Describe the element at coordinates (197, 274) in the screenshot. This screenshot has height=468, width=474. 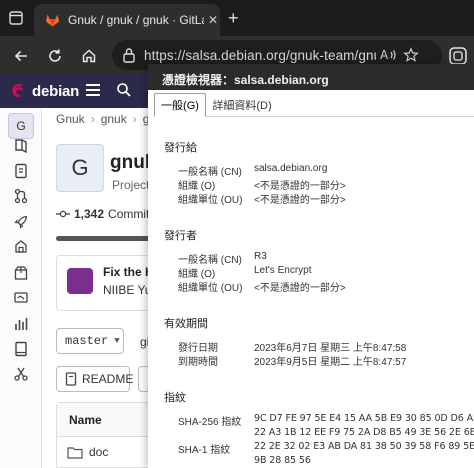
I see `issued-by-o-label: 組織 (O)` at that location.